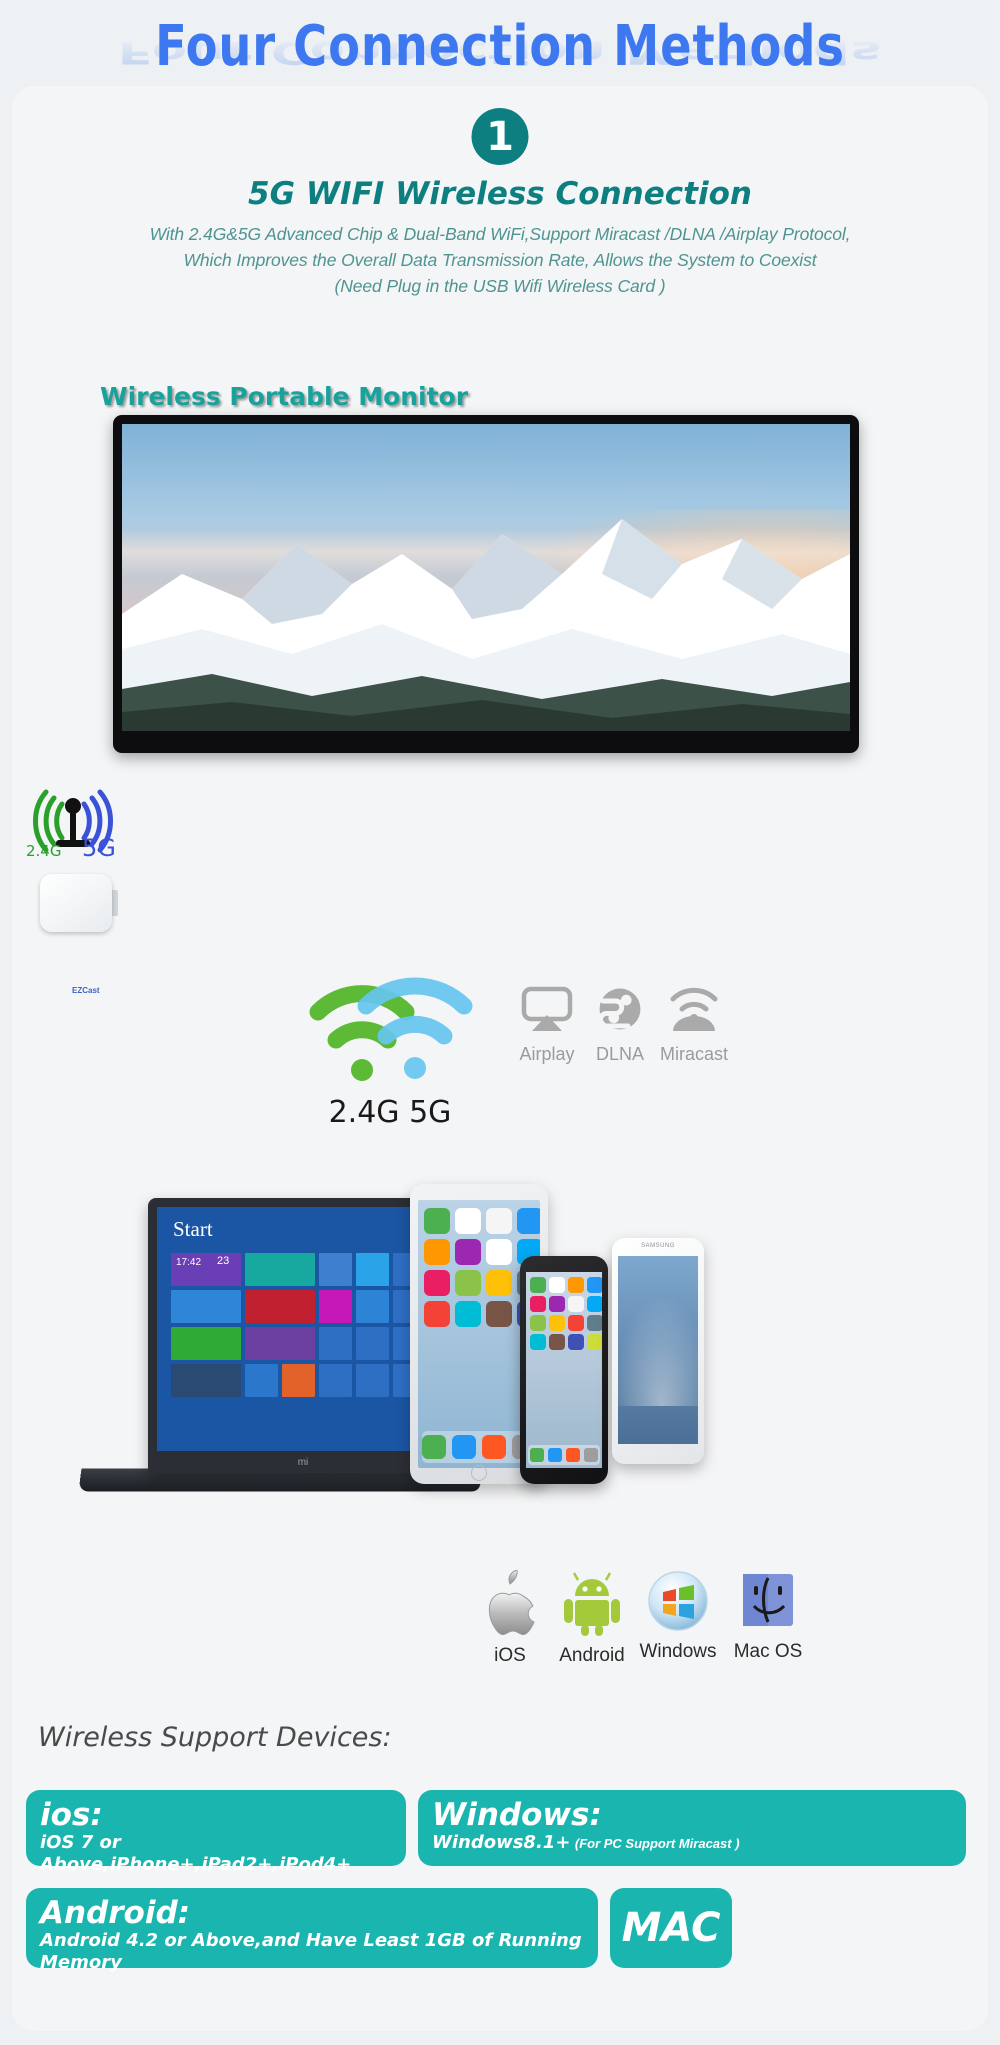 This screenshot has height=2045, width=1000. Describe the element at coordinates (479, 1447) in the screenshot. I see `tablet-dock` at that location.